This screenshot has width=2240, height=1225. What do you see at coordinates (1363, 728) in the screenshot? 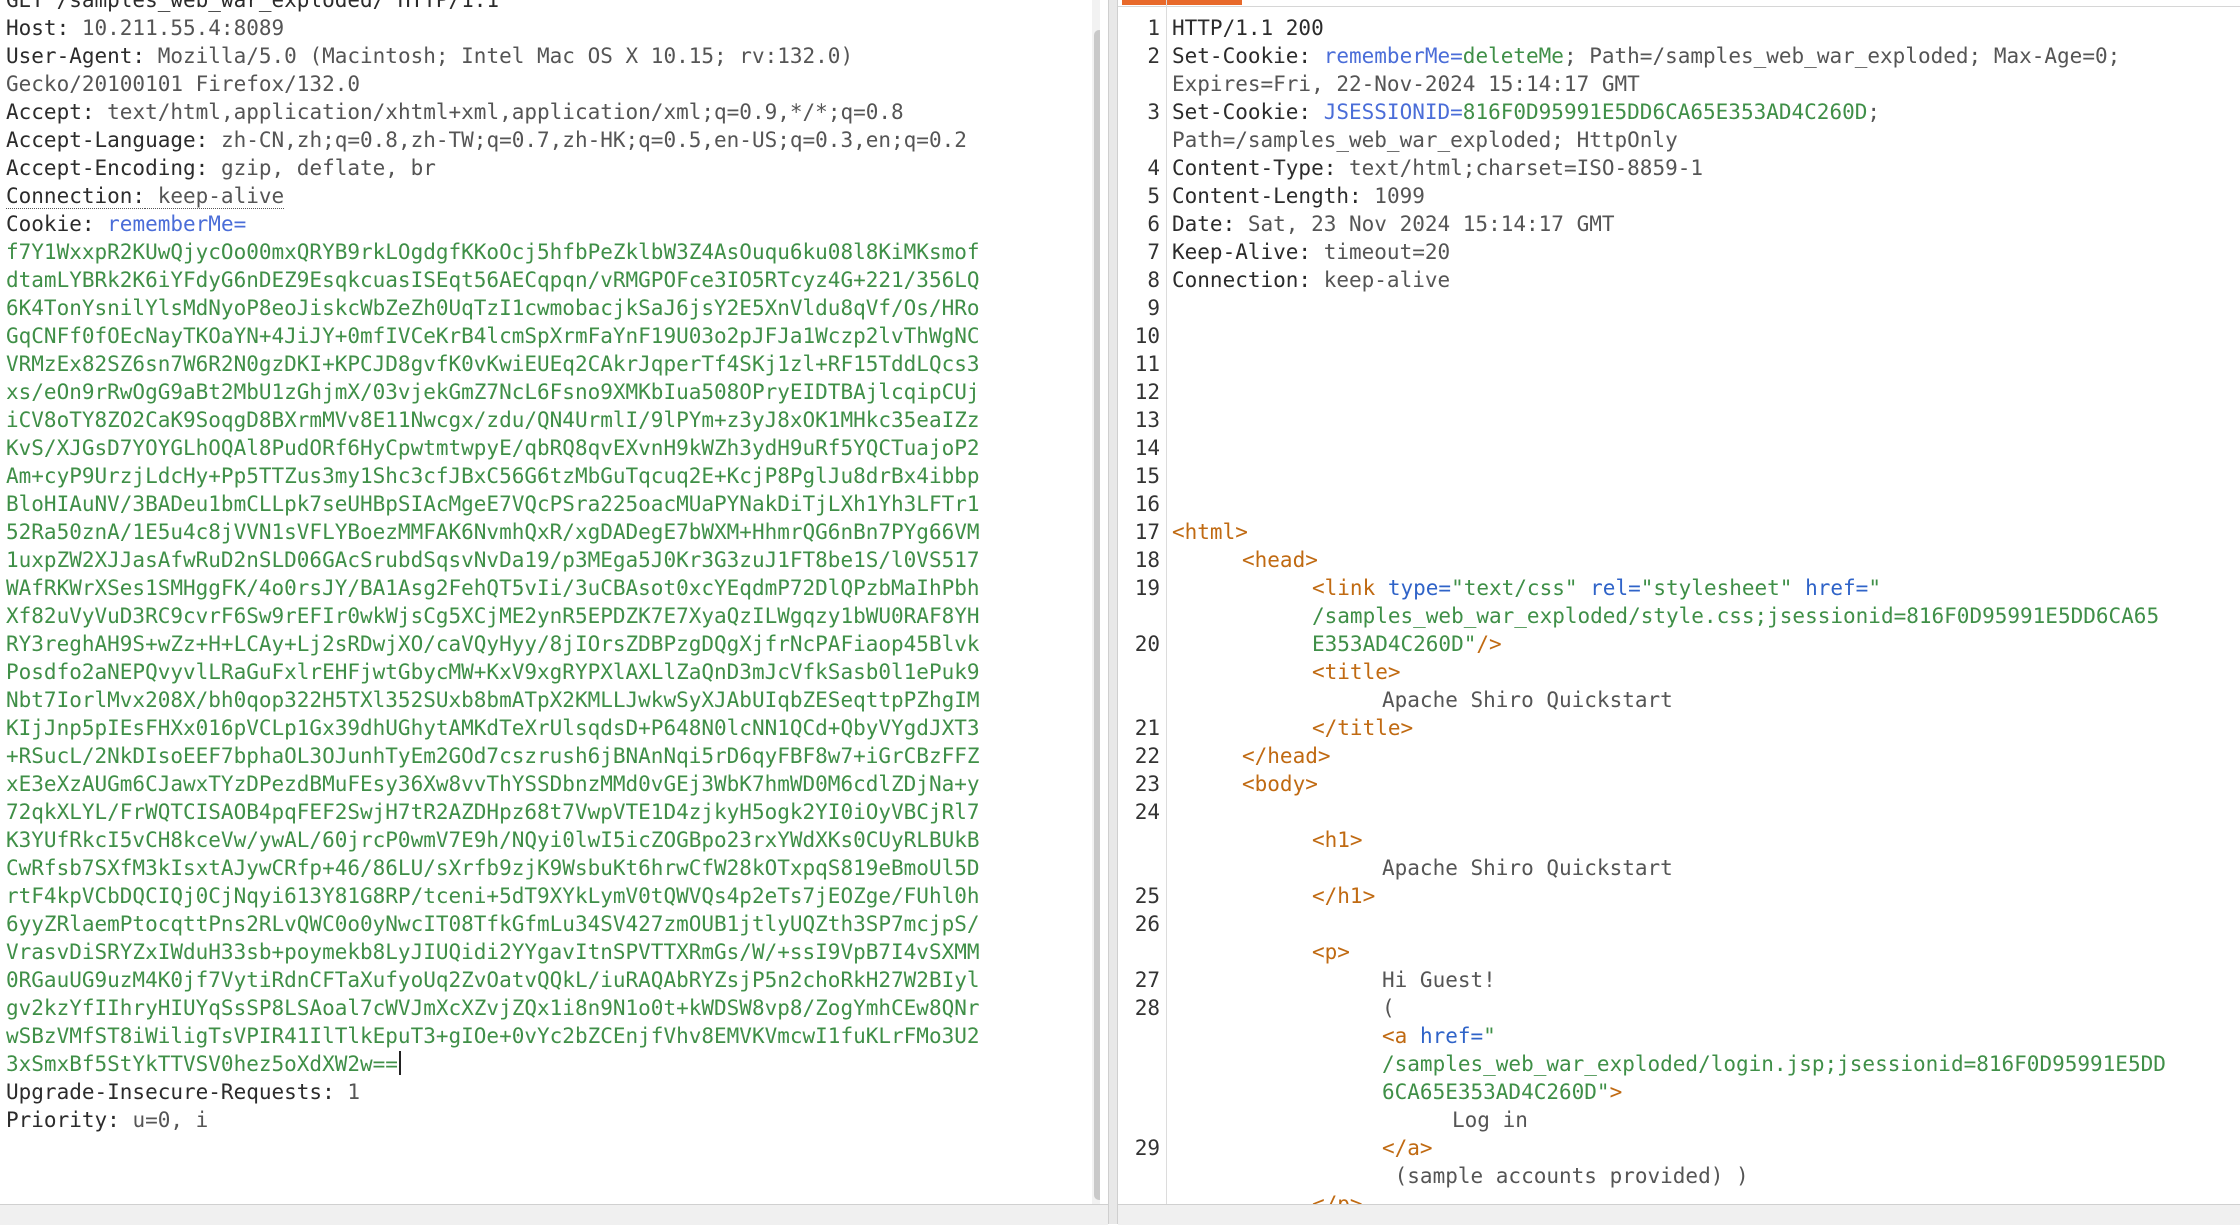
I see `html-tag: </title>` at bounding box center [1363, 728].